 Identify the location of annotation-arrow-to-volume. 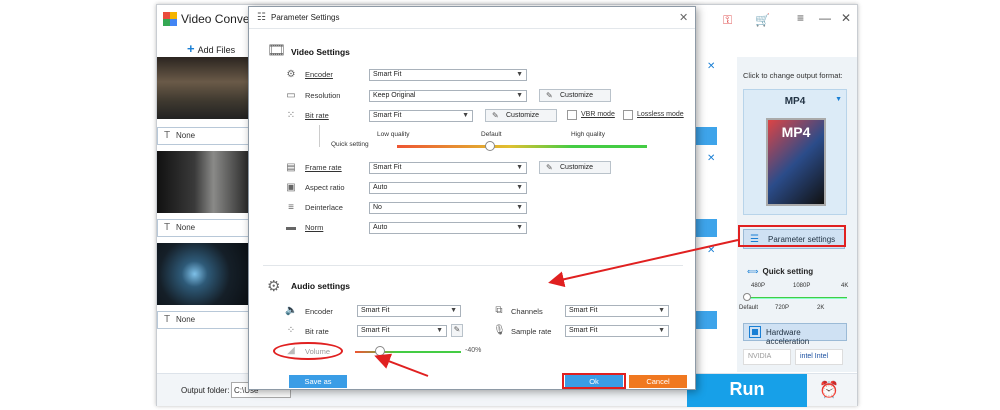
(401, 365).